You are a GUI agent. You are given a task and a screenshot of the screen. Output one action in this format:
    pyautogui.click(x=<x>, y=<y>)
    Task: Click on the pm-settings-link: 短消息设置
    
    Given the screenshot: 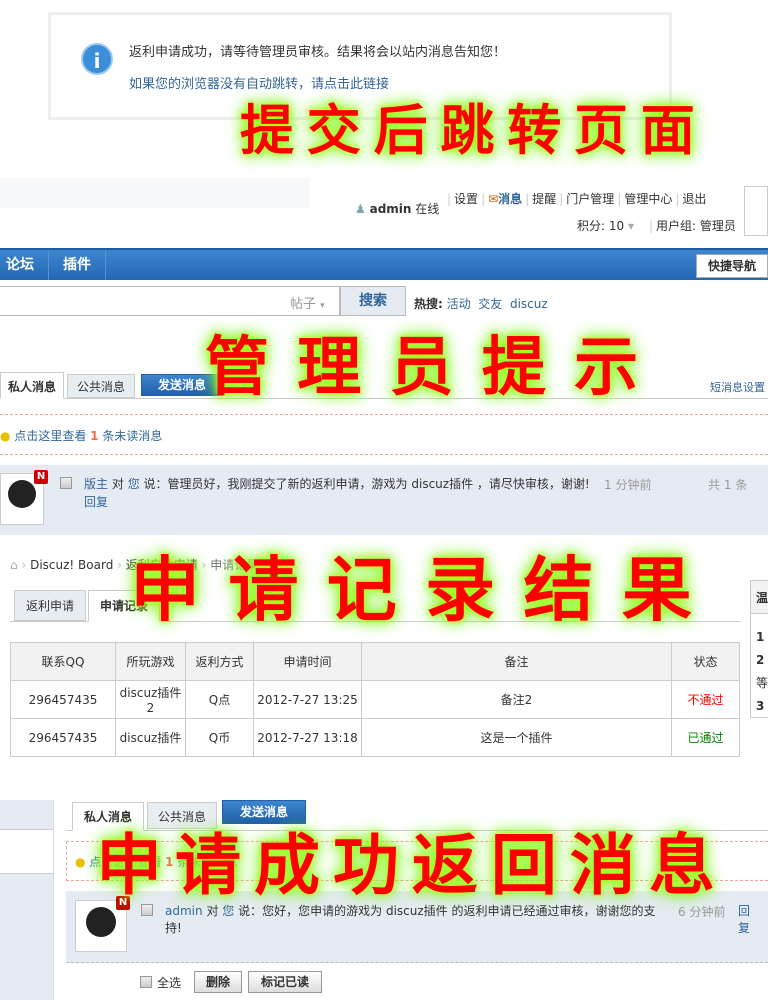 What is the action you would take?
    pyautogui.click(x=737, y=387)
    